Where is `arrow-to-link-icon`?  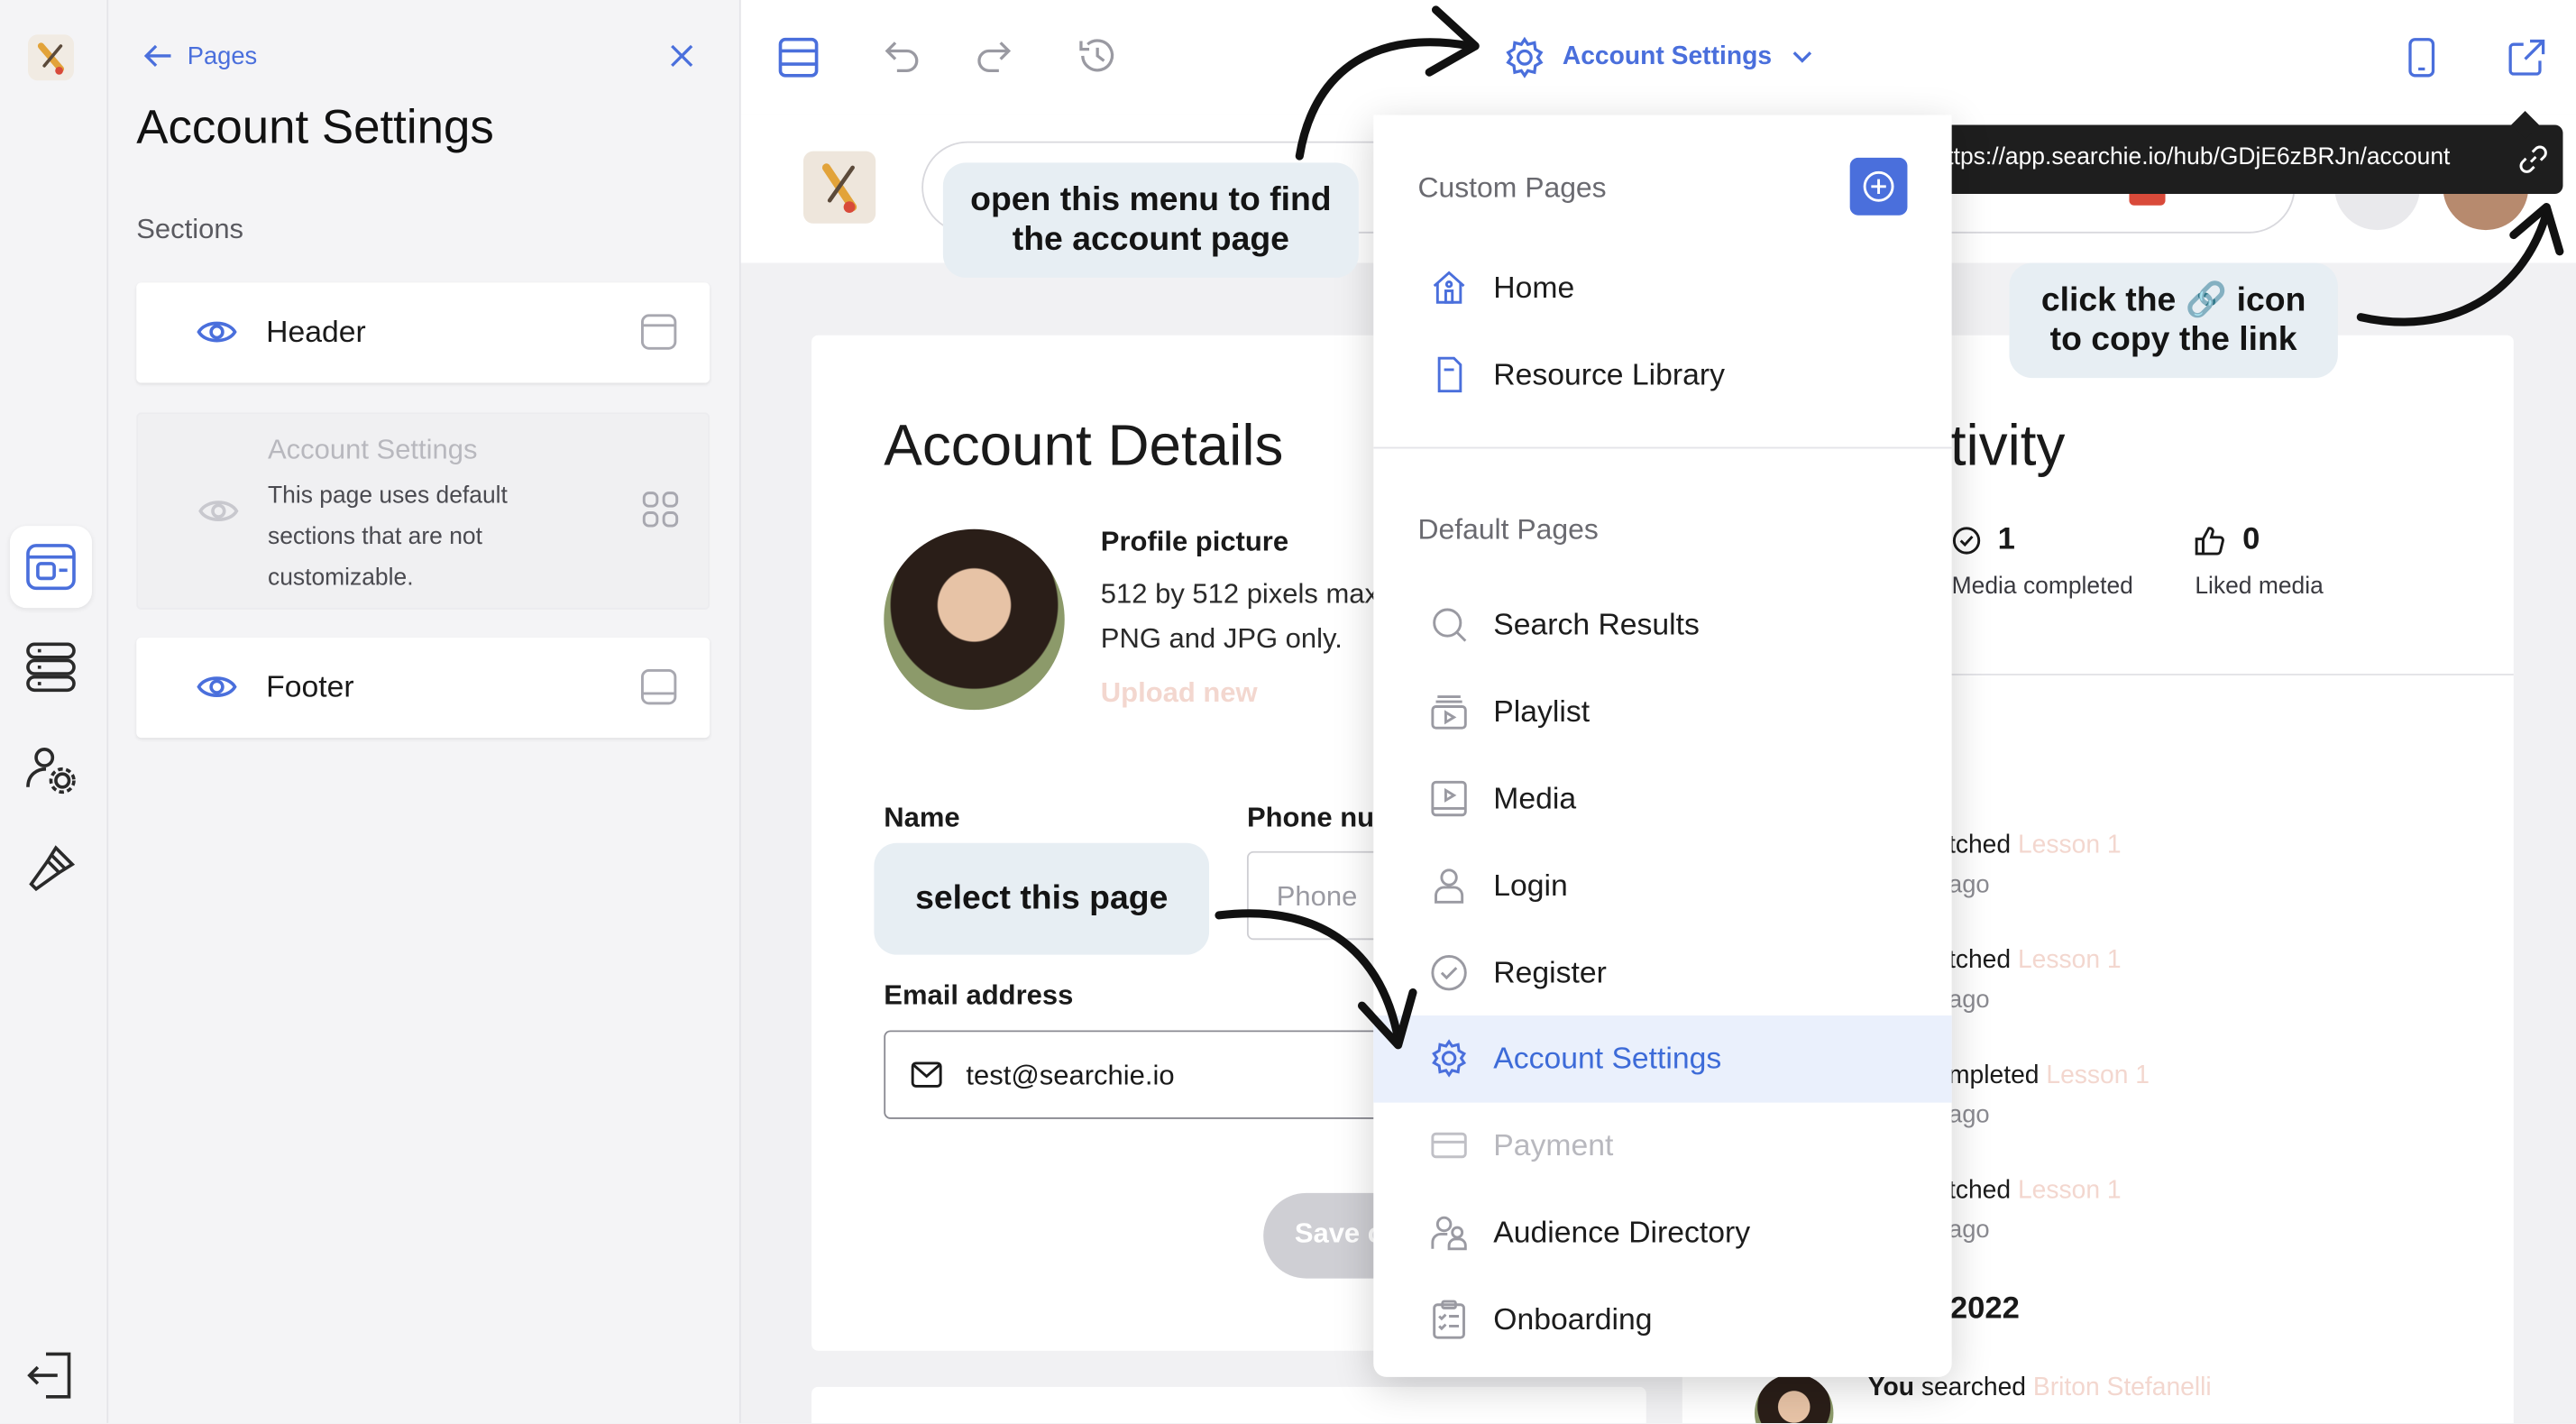
arrow-to-link-icon is located at coordinates (2460, 264).